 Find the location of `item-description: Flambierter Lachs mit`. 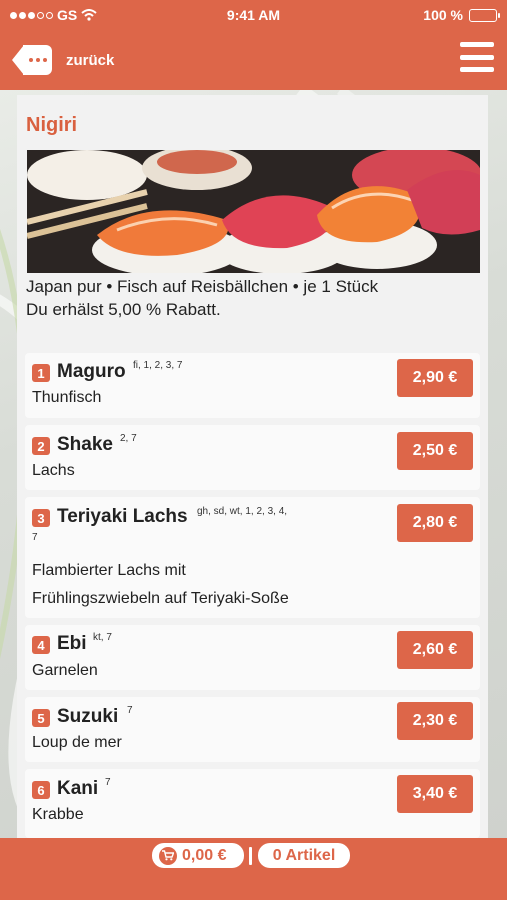

item-description: Flambierter Lachs mit is located at coordinates (109, 570).